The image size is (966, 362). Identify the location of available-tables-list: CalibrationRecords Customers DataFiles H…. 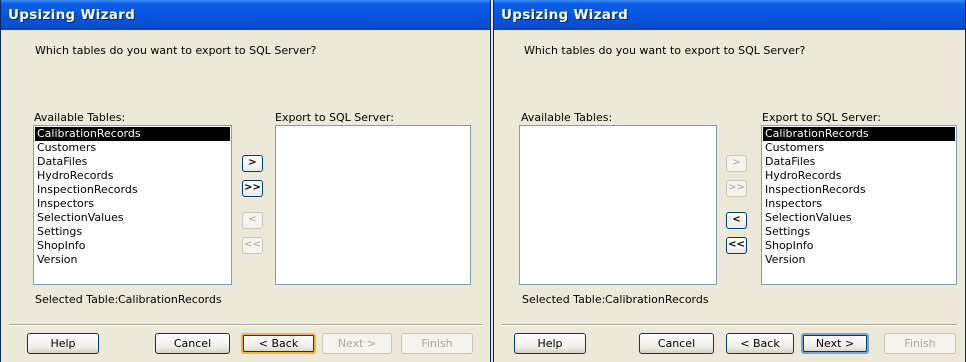
(132, 205).